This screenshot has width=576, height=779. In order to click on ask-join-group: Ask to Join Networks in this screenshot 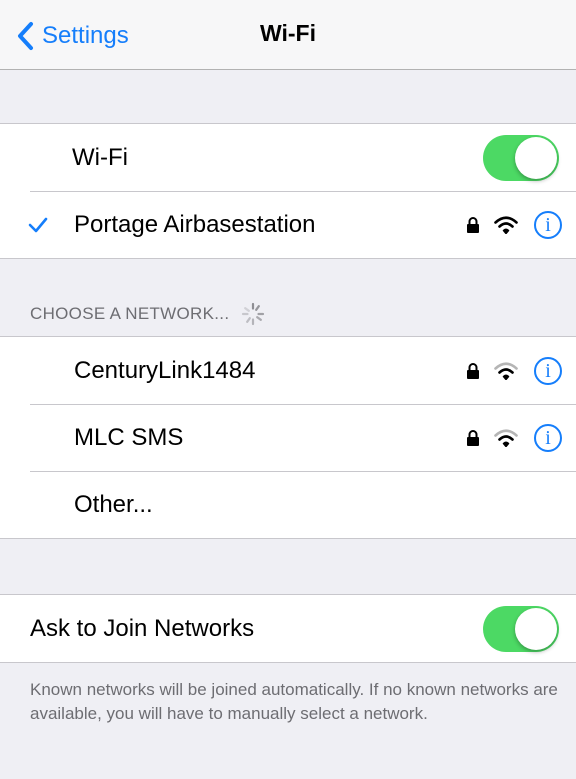, I will do `click(288, 628)`.